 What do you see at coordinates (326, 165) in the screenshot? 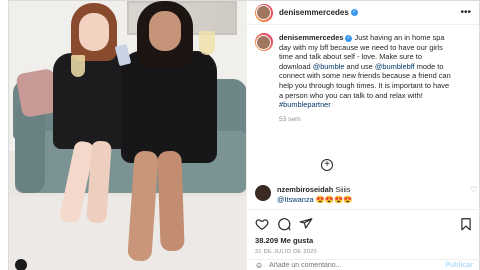
I see `load-more-comments-button: +` at bounding box center [326, 165].